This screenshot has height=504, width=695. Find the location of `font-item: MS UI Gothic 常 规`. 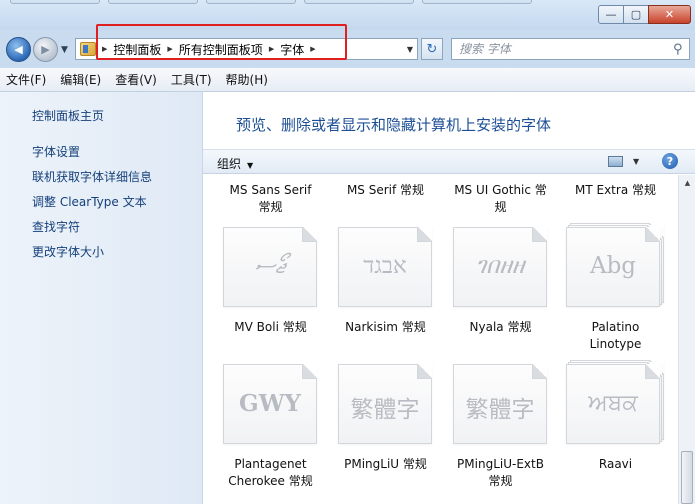

font-item: MS UI Gothic 常 规 is located at coordinates (500, 199).